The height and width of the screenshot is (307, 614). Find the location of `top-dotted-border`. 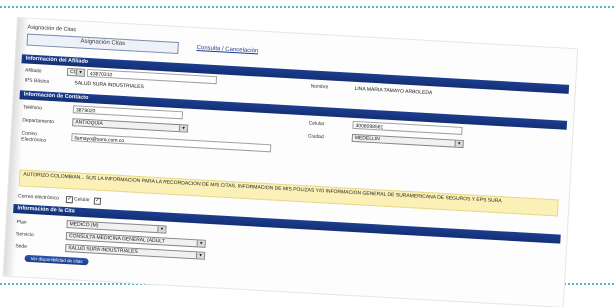

top-dotted-border is located at coordinates (307, 7).